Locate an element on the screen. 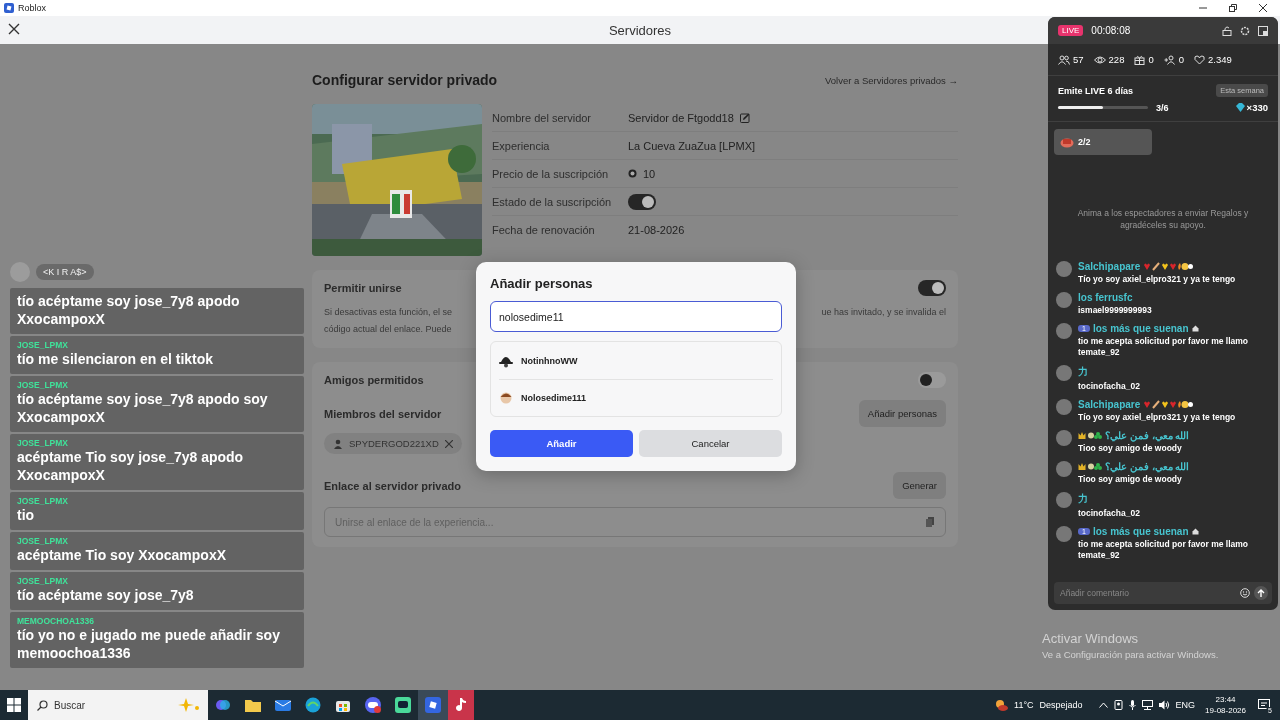  minimize-window-icon is located at coordinates (1263, 30).